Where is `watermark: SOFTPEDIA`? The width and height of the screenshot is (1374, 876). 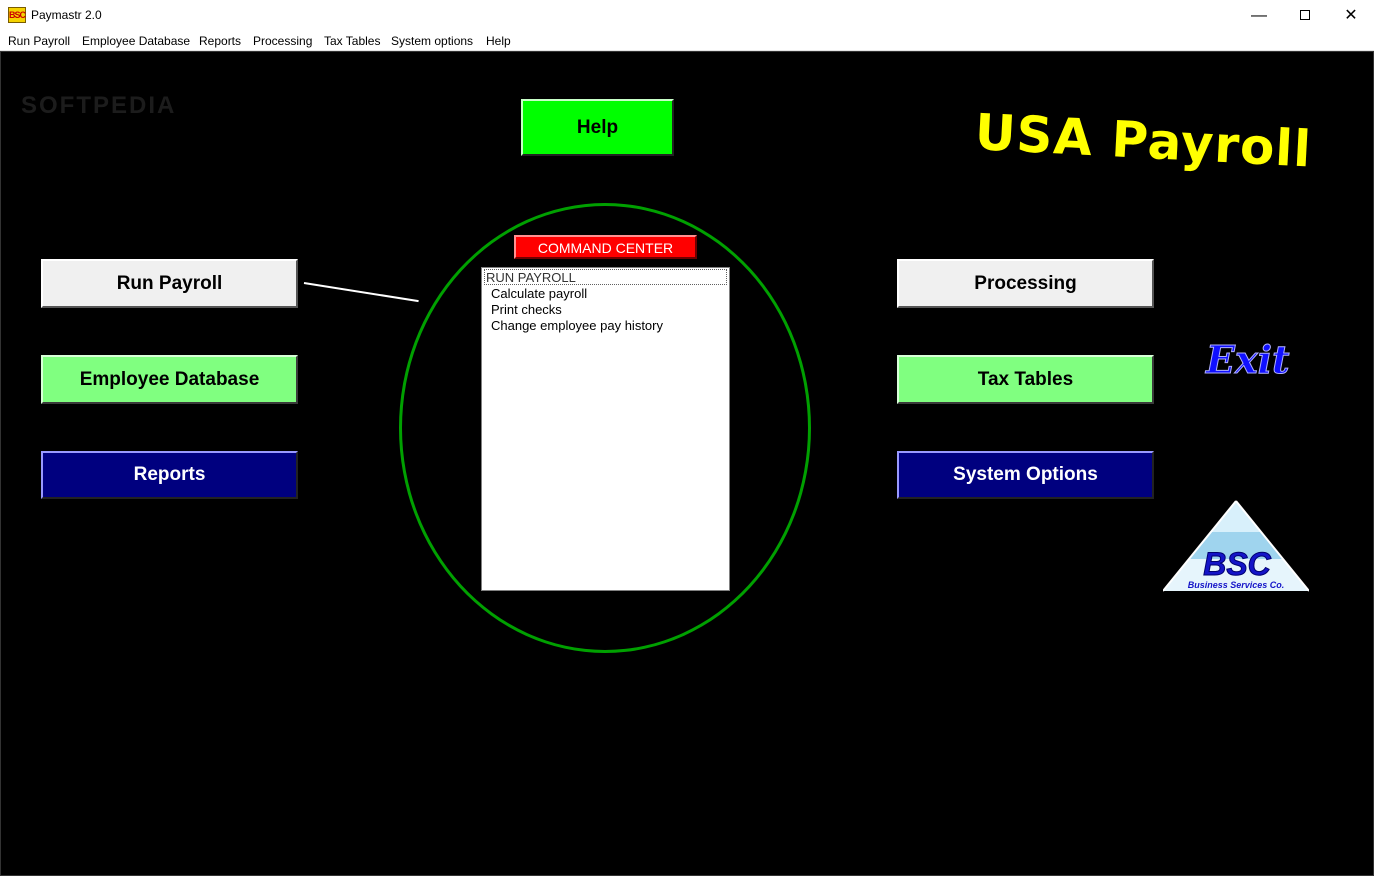 watermark: SOFTPEDIA is located at coordinates (99, 105).